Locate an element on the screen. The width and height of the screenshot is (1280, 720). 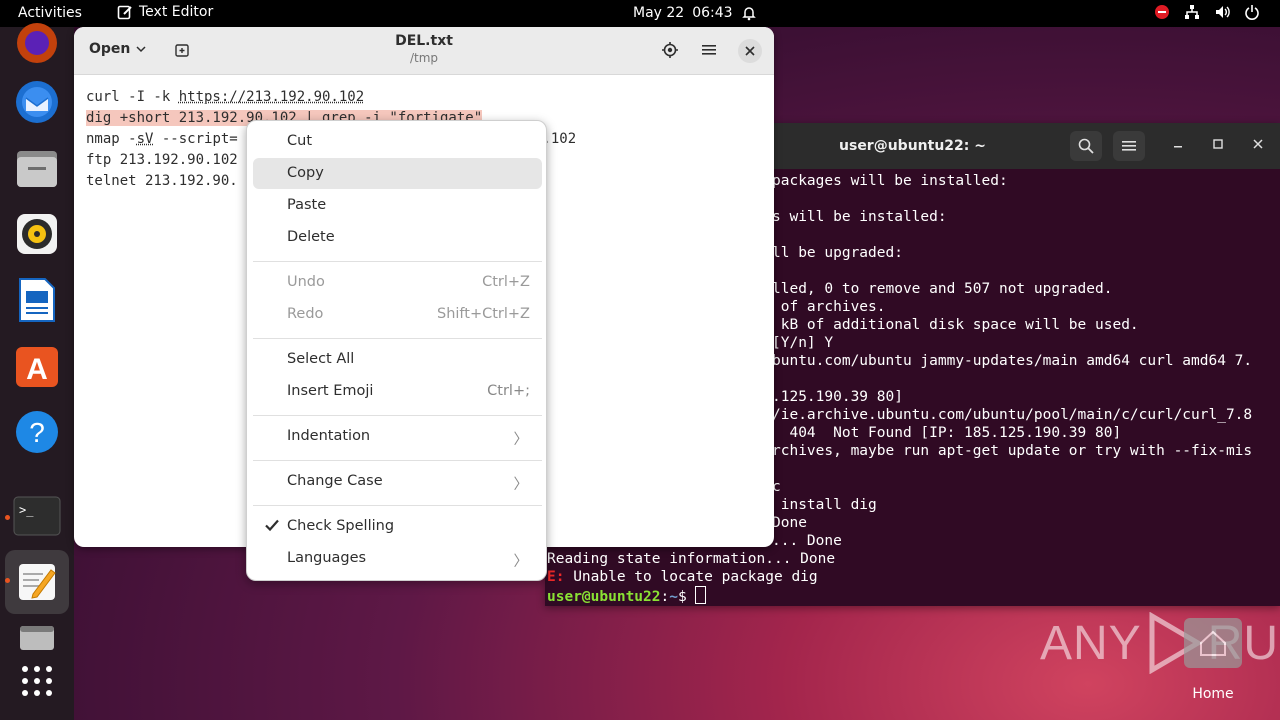
url-text: https://213.192.90.102 is located at coordinates (271, 97).